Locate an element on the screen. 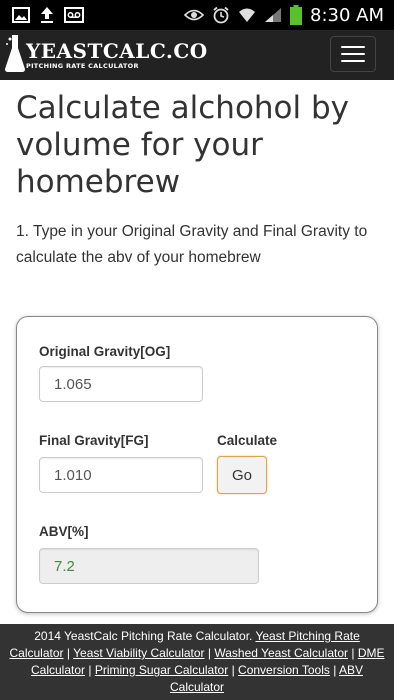  eye-icon is located at coordinates (194, 15).